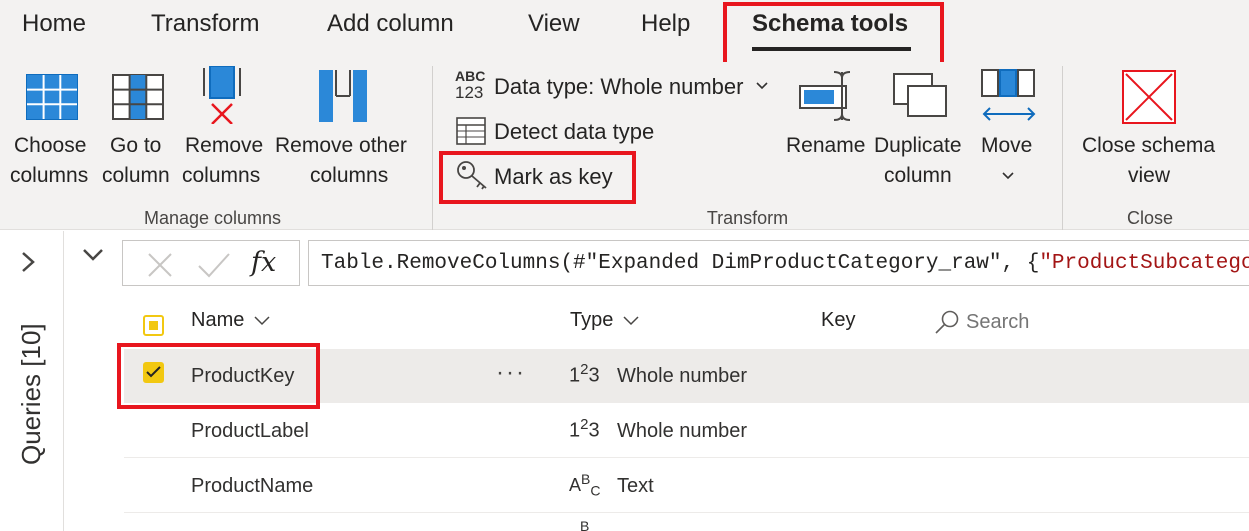  What do you see at coordinates (1150, 132) in the screenshot?
I see `close-schema-view-button: Close schema view` at bounding box center [1150, 132].